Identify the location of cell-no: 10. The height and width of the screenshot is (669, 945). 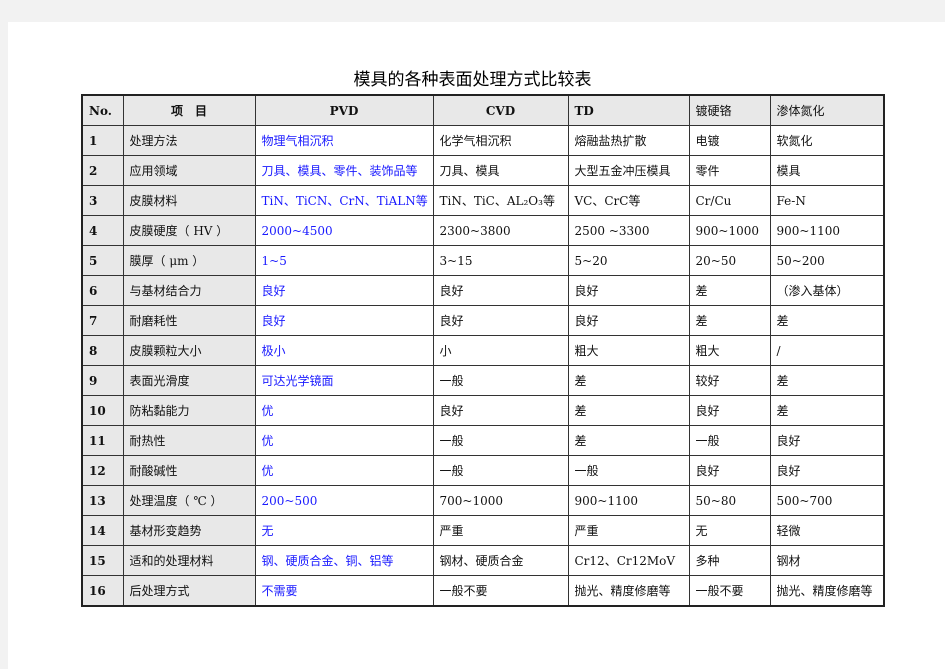
(102, 410).